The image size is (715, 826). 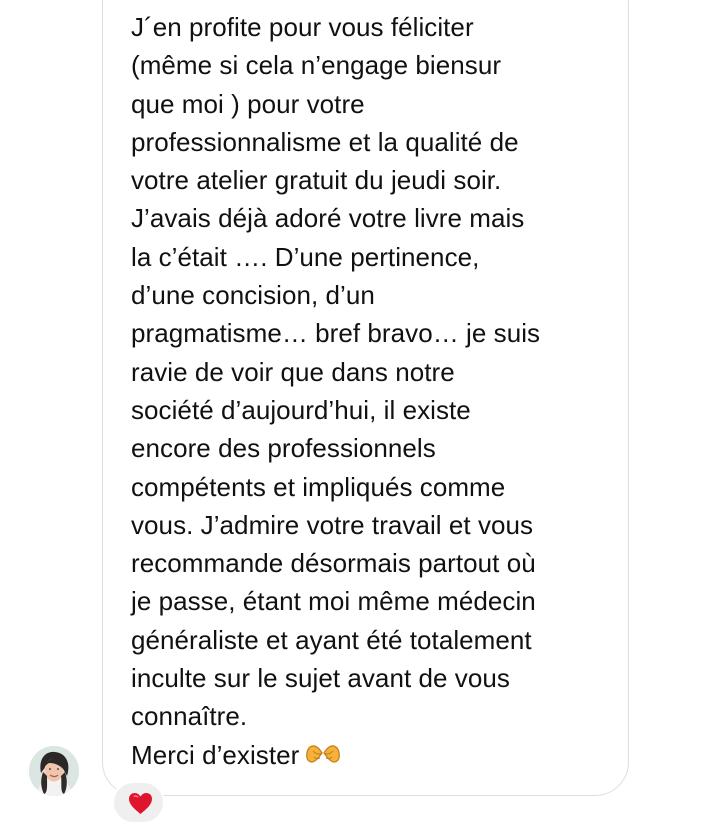 I want to click on message-line-5: votre atelier gratuit du jeudi soir., so click(x=316, y=180).